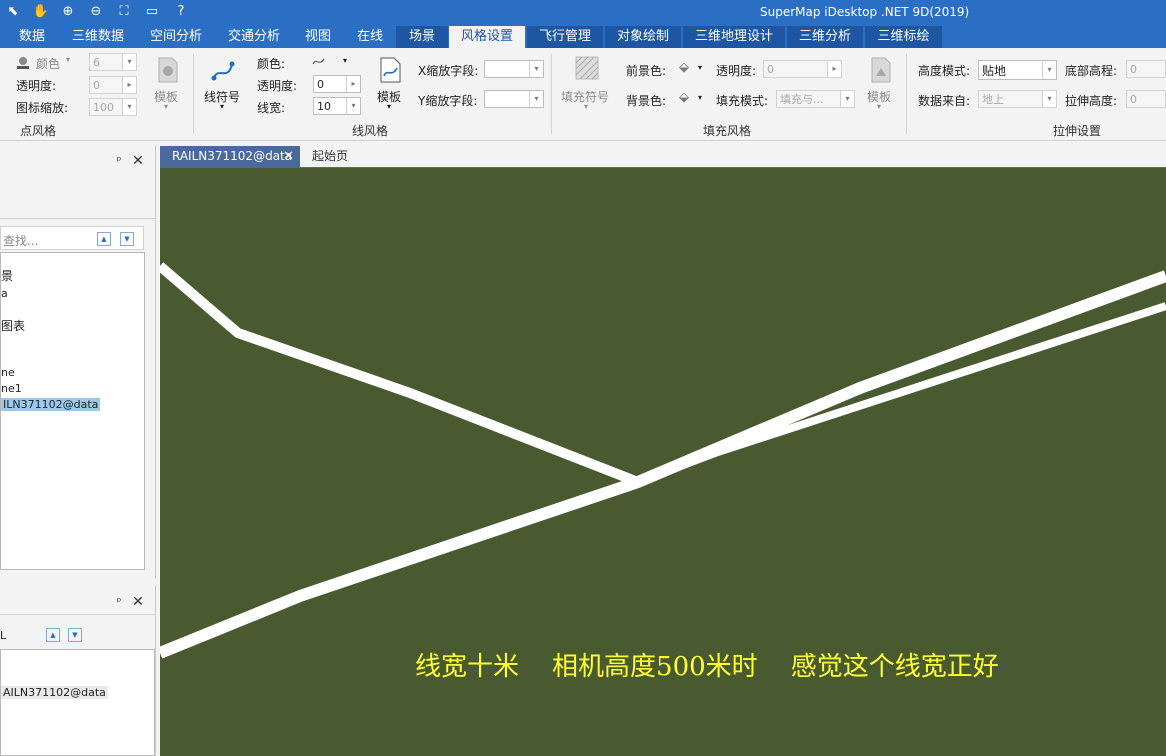 This screenshot has width=1166, height=756. I want to click on tree-item: ne, so click(8, 372).